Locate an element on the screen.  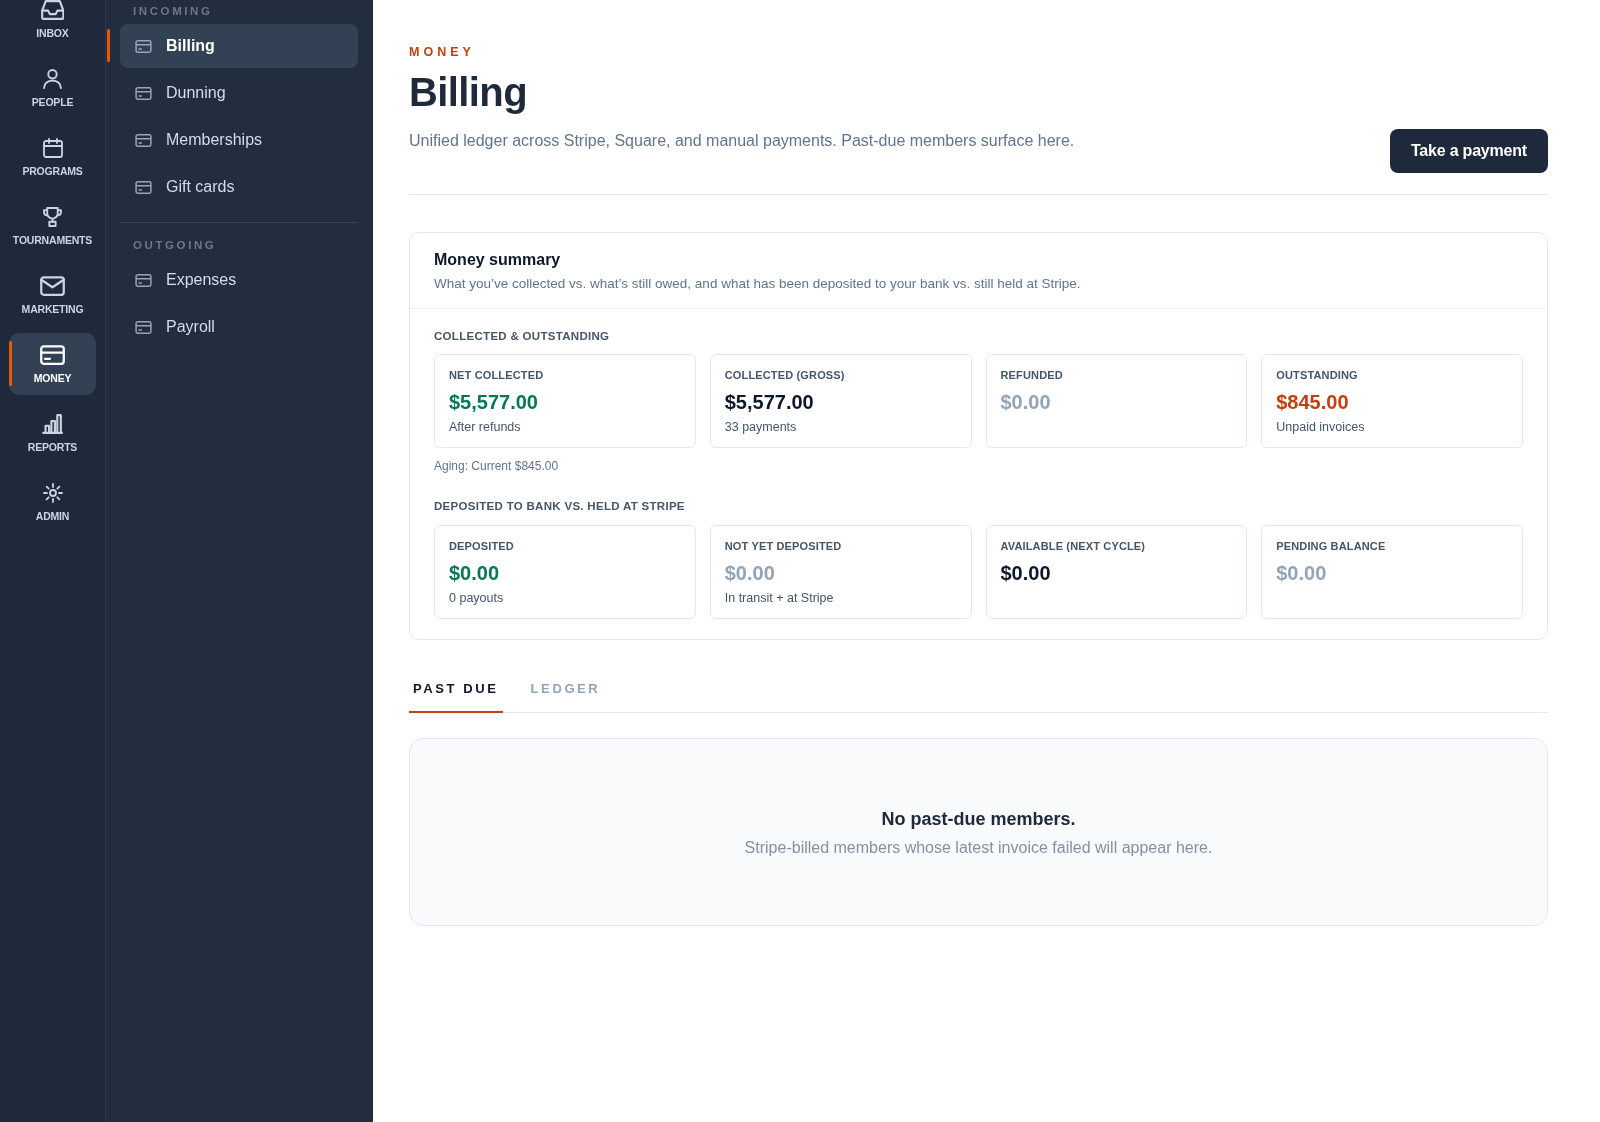
empty-state-message: Stripe-billed members whose latest invoice failed will appear here. is located at coordinates (978, 848).